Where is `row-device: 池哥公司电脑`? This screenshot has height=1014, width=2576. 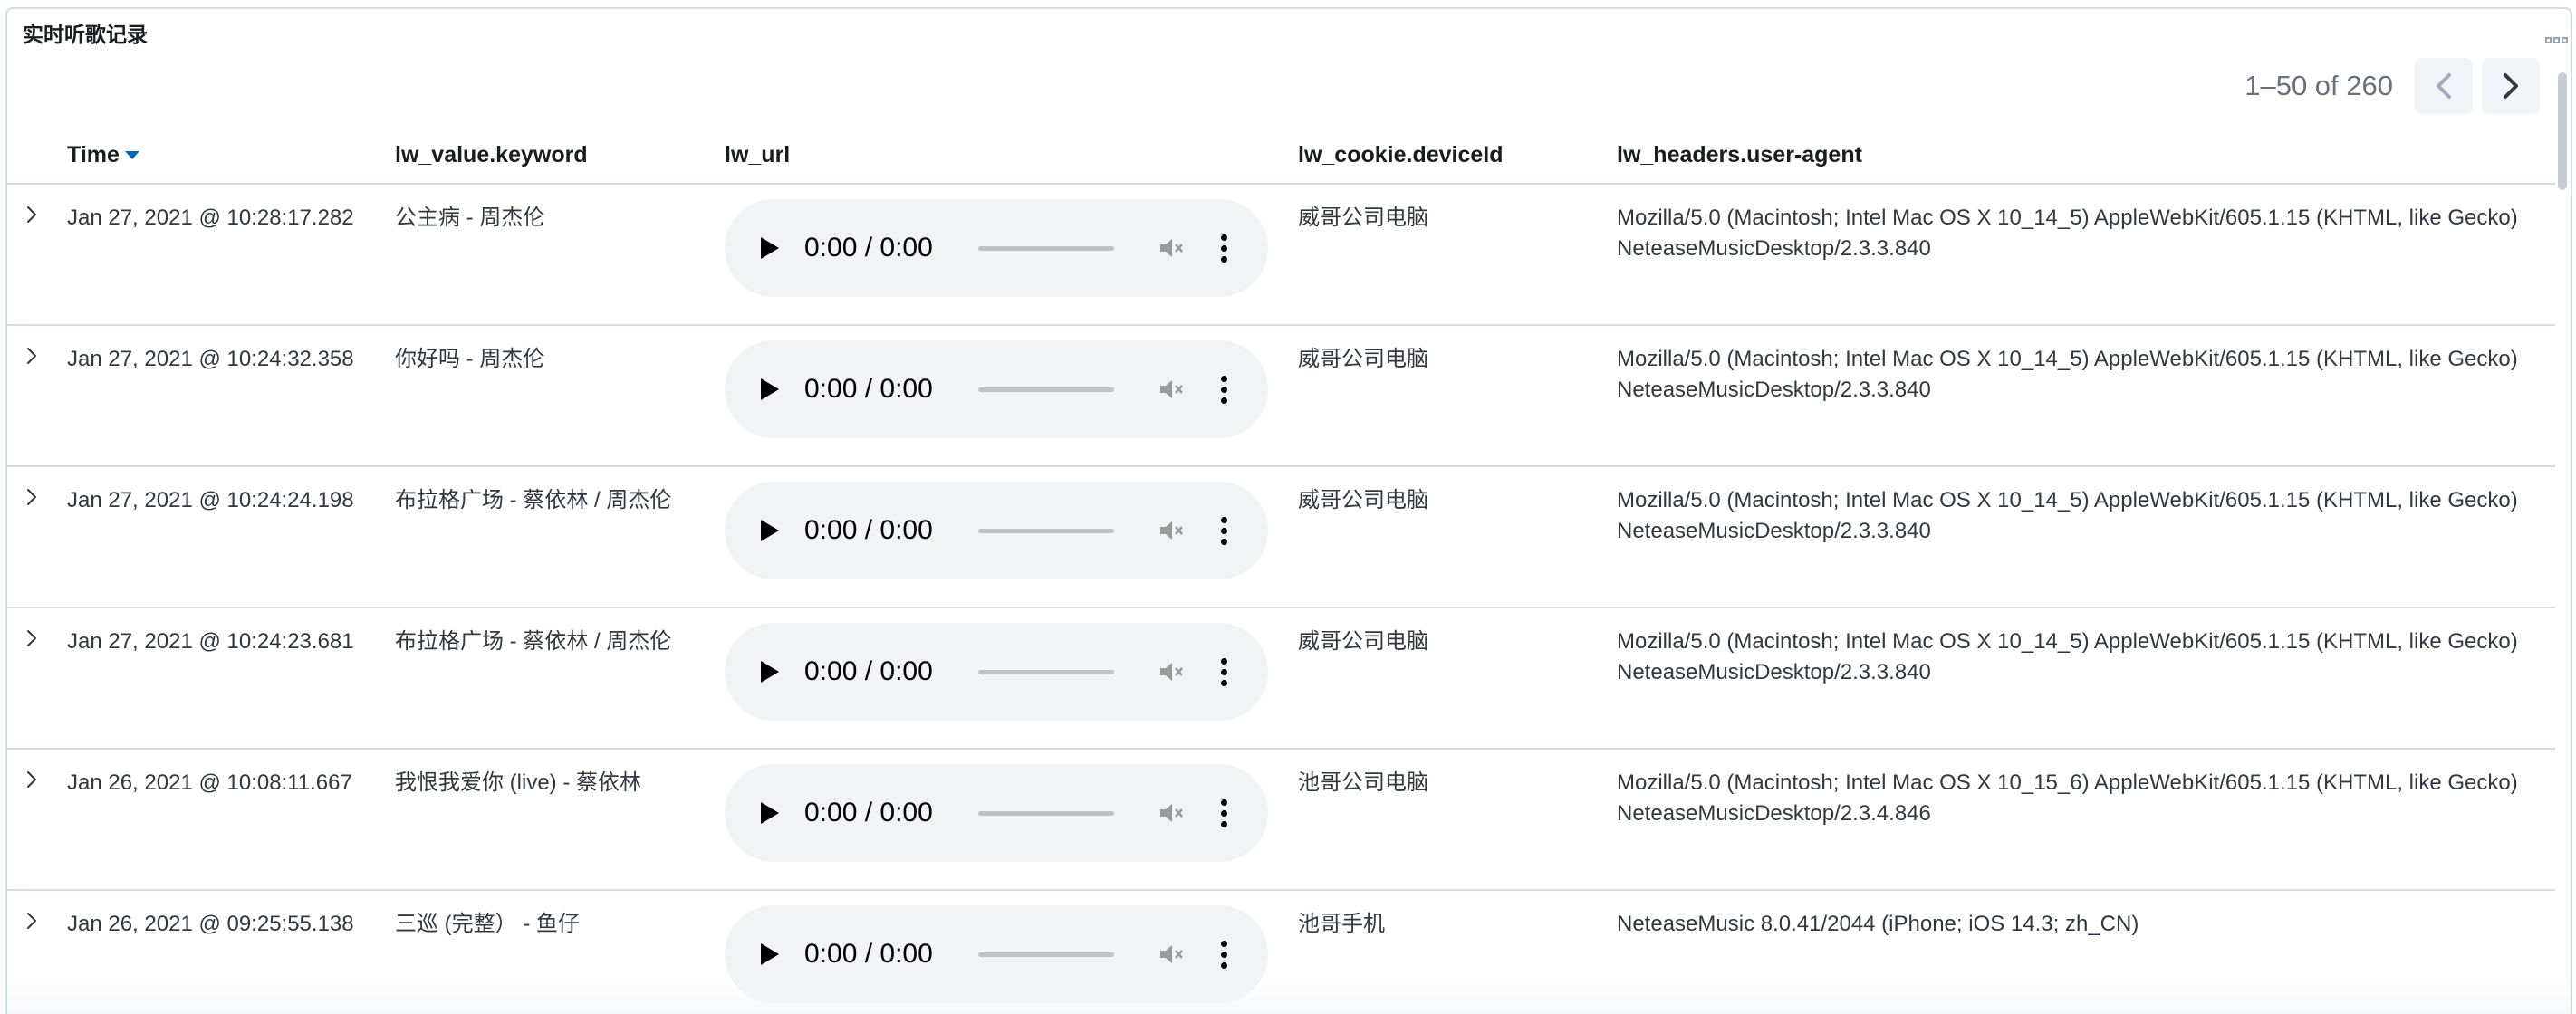
row-device: 池哥公司电脑 is located at coordinates (1363, 783).